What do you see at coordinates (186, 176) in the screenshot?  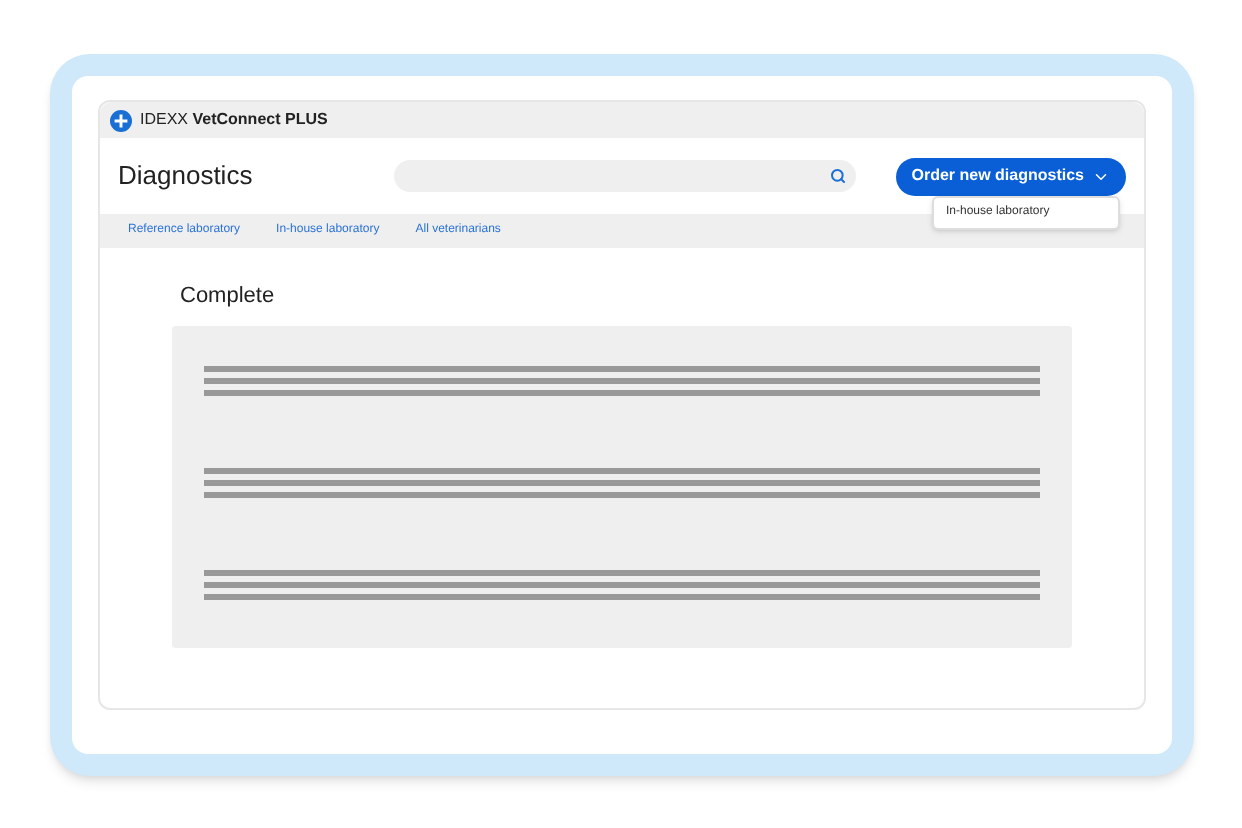 I see `page-title: Diagnostics` at bounding box center [186, 176].